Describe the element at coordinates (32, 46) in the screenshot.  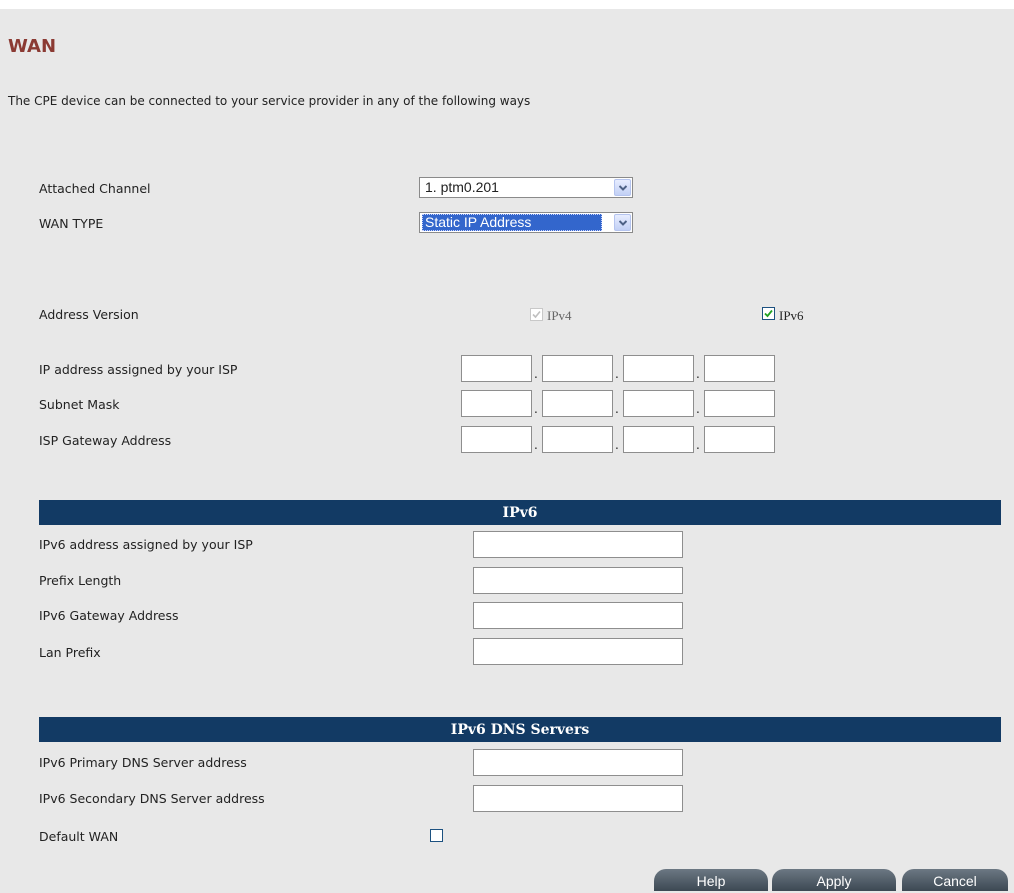
I see `page-title: WAN` at that location.